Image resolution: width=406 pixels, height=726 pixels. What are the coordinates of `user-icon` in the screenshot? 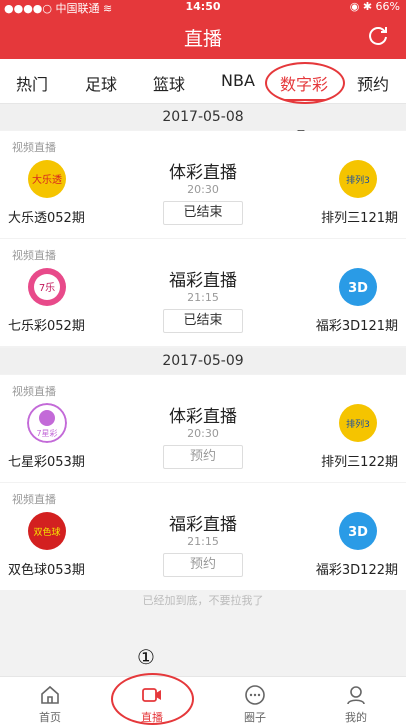 It's located at (356, 695).